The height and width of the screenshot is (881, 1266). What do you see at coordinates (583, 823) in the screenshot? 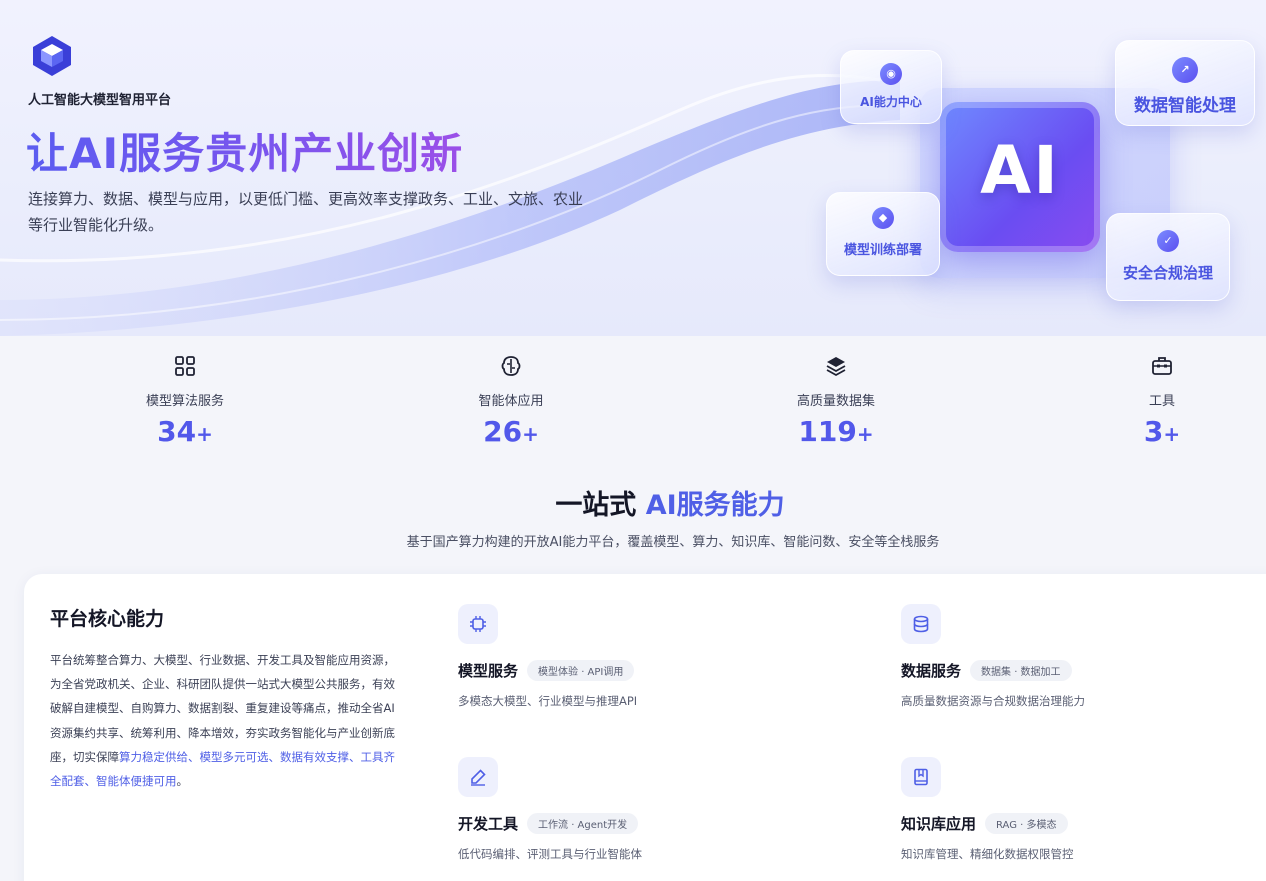
I see `feature-tag: 工作流 · Agent开发` at bounding box center [583, 823].